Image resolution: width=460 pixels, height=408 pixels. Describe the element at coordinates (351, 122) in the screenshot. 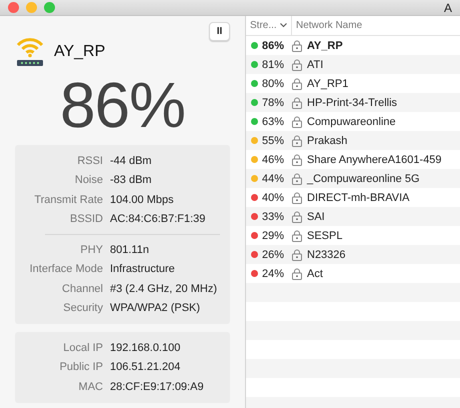

I see `network-name-cell: Compuwareonline` at that location.